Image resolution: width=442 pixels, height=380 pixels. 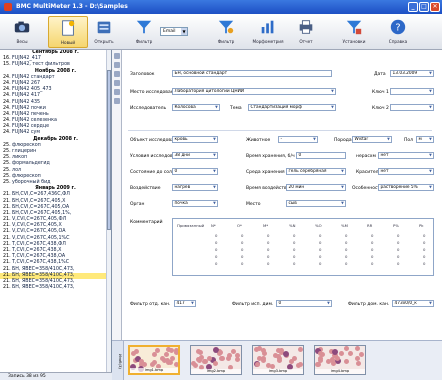 I want to click on toolbar-camera-button: Весы, so click(x=22, y=32).